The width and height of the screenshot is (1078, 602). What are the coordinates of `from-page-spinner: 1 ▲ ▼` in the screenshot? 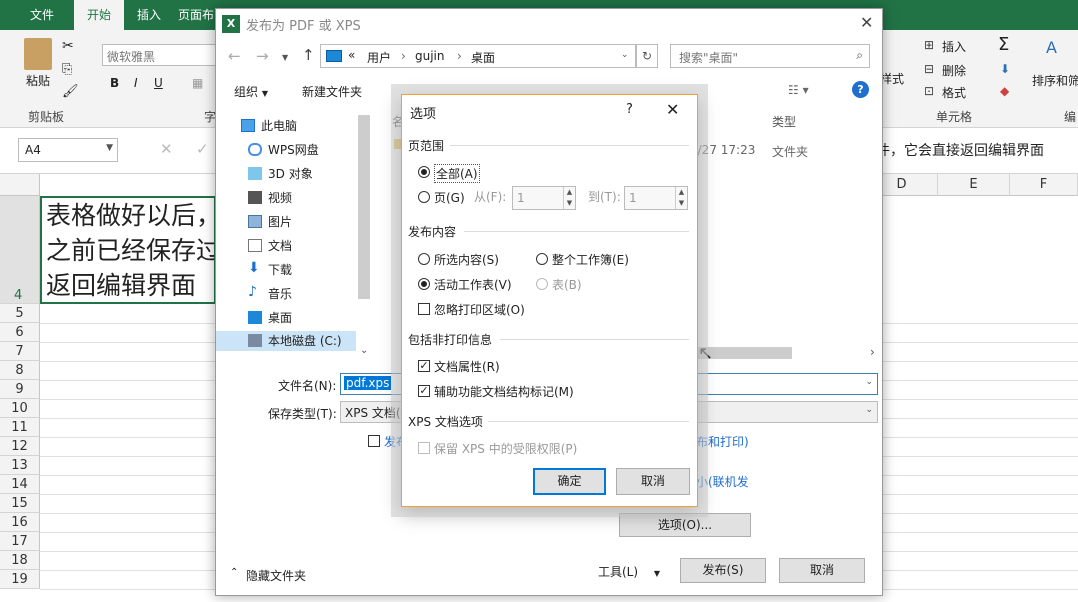 It's located at (544, 198).